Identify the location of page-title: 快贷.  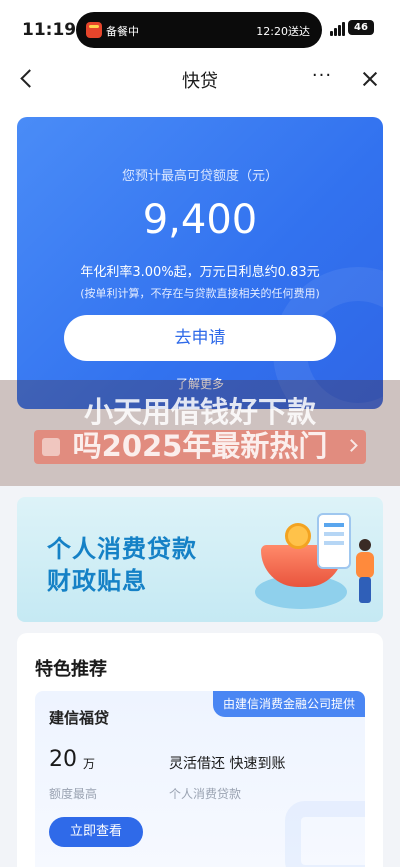
(200, 81).